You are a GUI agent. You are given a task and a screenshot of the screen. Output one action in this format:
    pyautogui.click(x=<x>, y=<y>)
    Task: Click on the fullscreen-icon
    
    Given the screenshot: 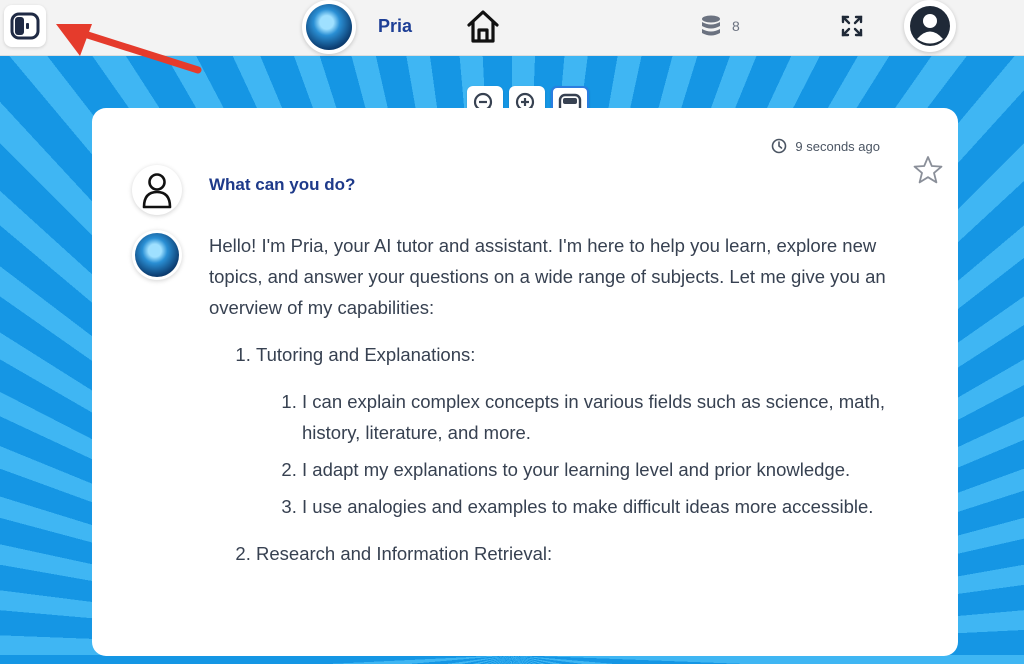 What is the action you would take?
    pyautogui.click(x=852, y=26)
    